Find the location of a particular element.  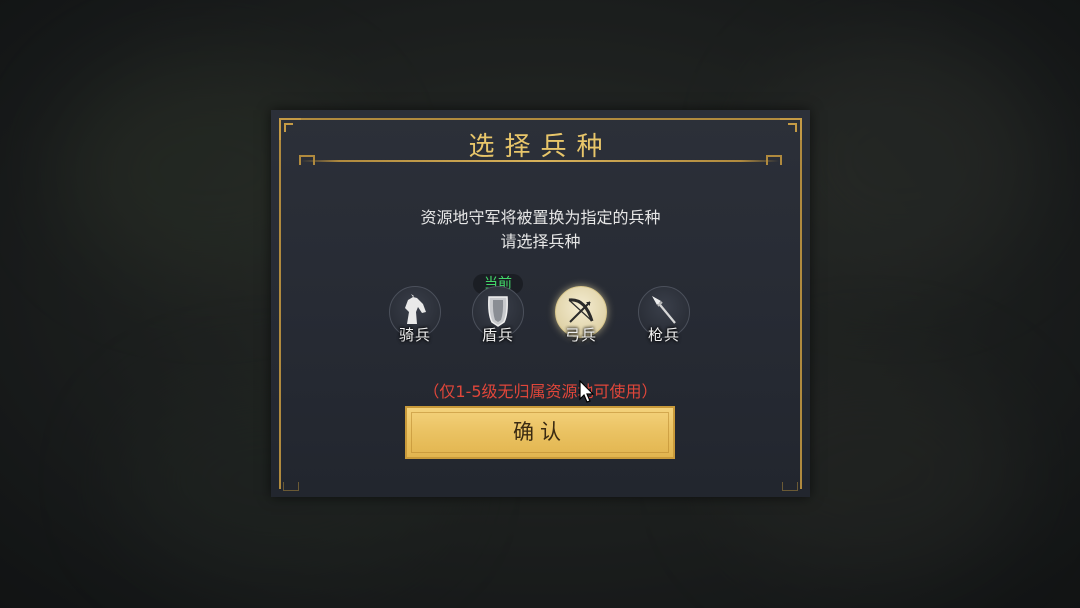

troop-label: 骑兵 is located at coordinates (414, 335).